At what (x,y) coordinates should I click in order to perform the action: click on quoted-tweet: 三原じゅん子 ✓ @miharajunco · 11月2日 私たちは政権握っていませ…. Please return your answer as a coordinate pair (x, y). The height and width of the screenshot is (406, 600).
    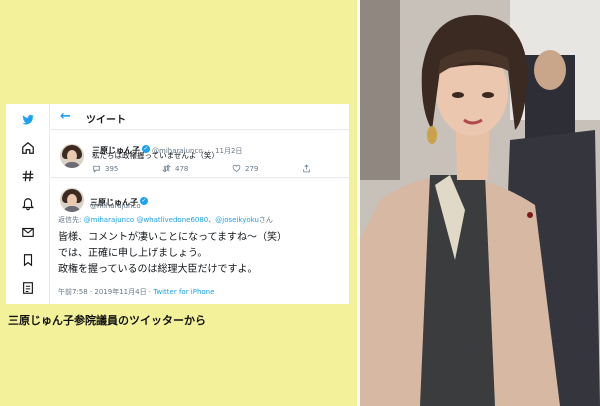
    Looking at the image, I should click on (199, 154).